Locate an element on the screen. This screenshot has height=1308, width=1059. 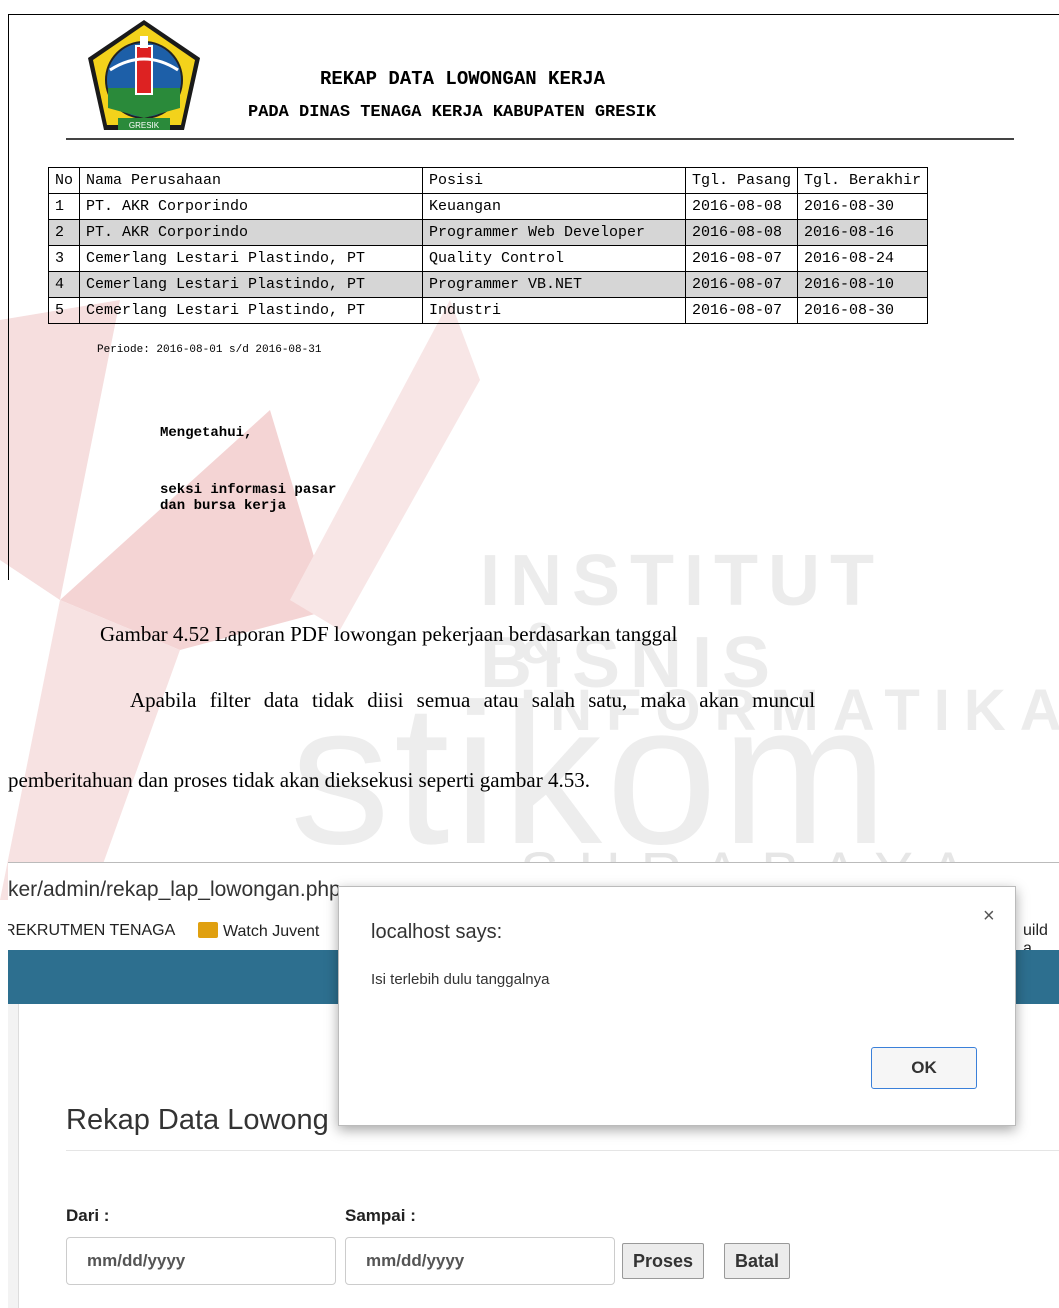
table-cell: 4 is located at coordinates (64, 284).